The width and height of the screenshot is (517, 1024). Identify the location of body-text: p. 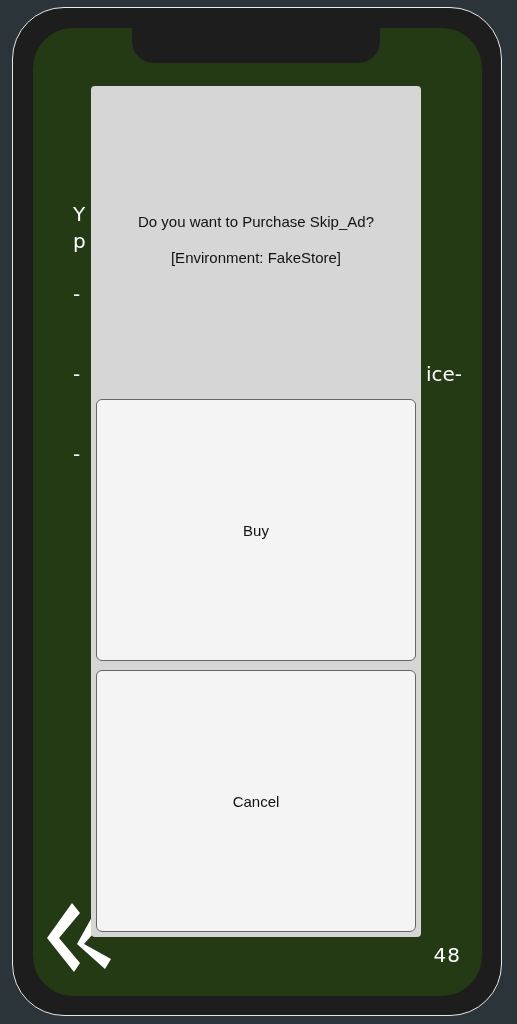
(79, 241).